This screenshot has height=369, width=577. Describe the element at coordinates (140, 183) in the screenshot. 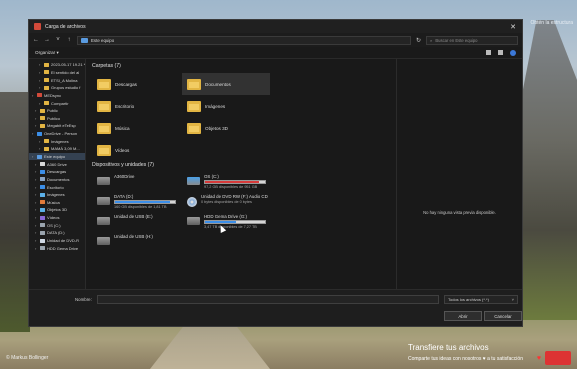

I see `drive-item: A360Drive` at that location.